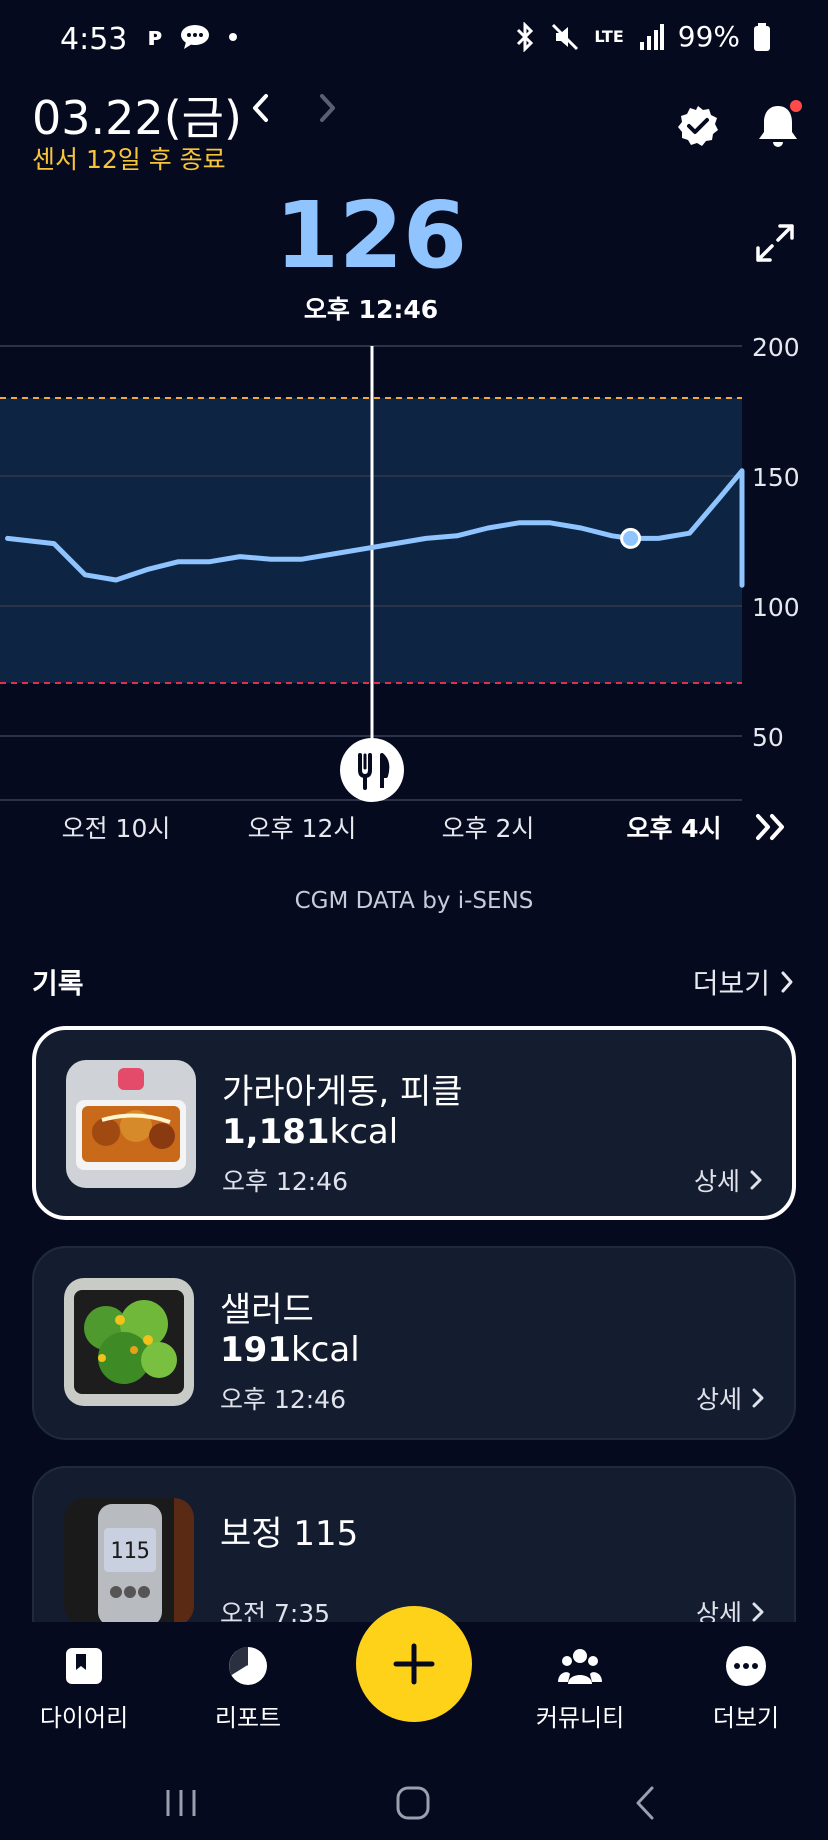 The width and height of the screenshot is (828, 1840). I want to click on system-nav-bar, so click(410, 1803).